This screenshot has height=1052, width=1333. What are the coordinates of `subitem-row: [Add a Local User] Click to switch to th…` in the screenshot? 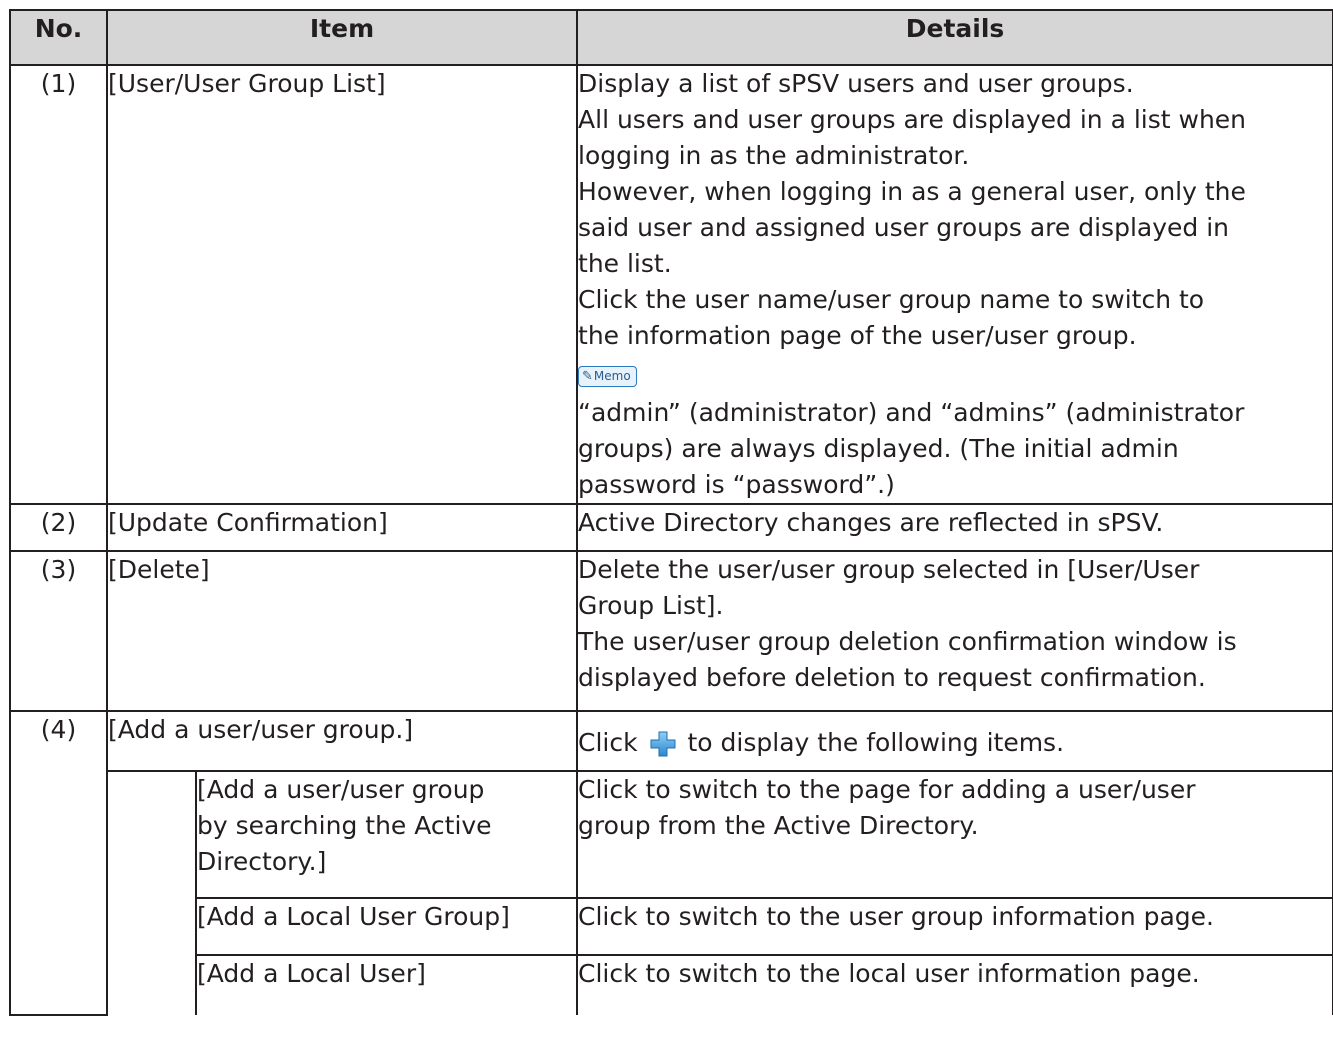 It's located at (671, 984).